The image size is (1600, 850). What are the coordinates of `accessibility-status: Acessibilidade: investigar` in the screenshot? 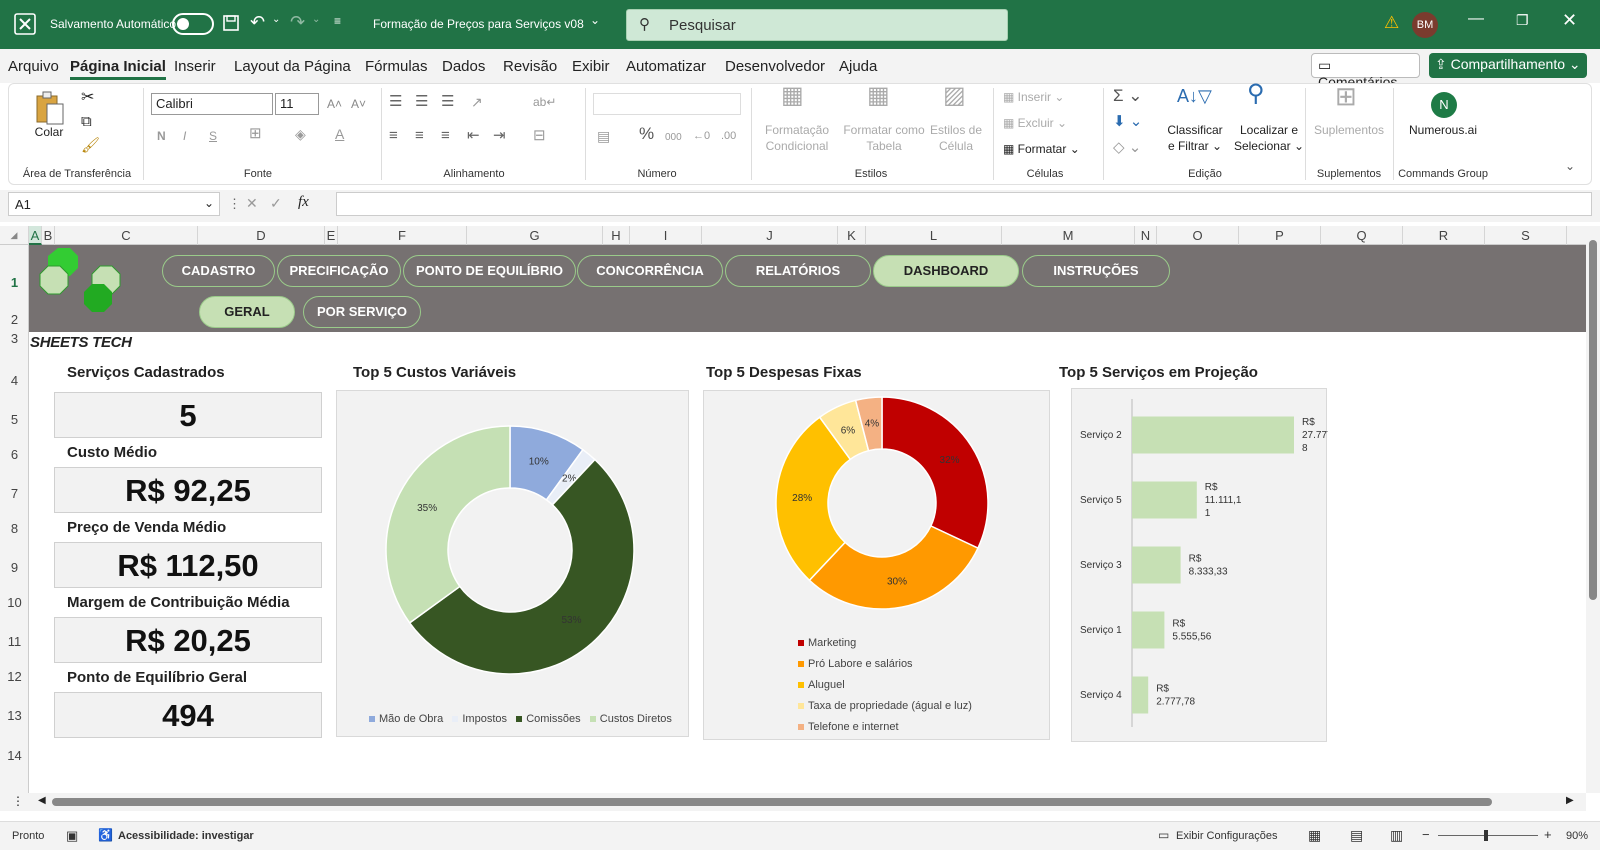 It's located at (186, 836).